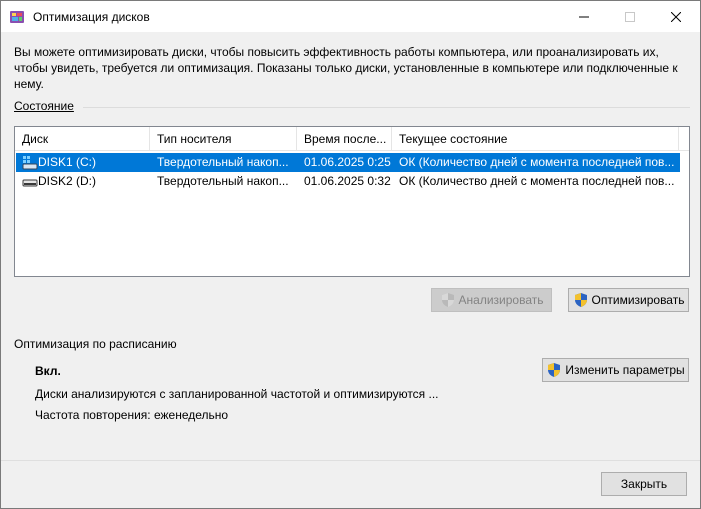  What do you see at coordinates (223, 139) in the screenshot?
I see `column-header-media-type: Тип носителя` at bounding box center [223, 139].